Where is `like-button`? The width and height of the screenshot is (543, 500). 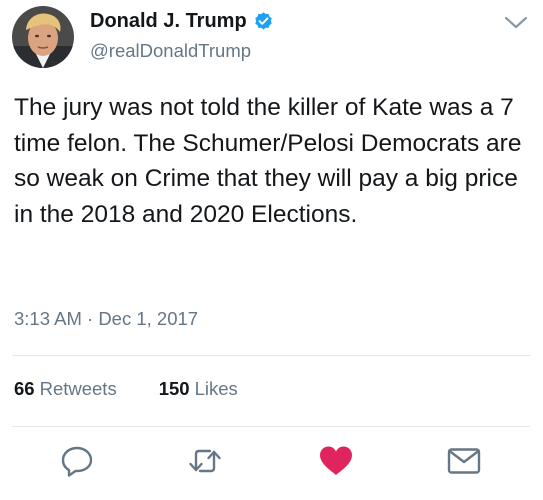
like-button is located at coordinates (336, 461).